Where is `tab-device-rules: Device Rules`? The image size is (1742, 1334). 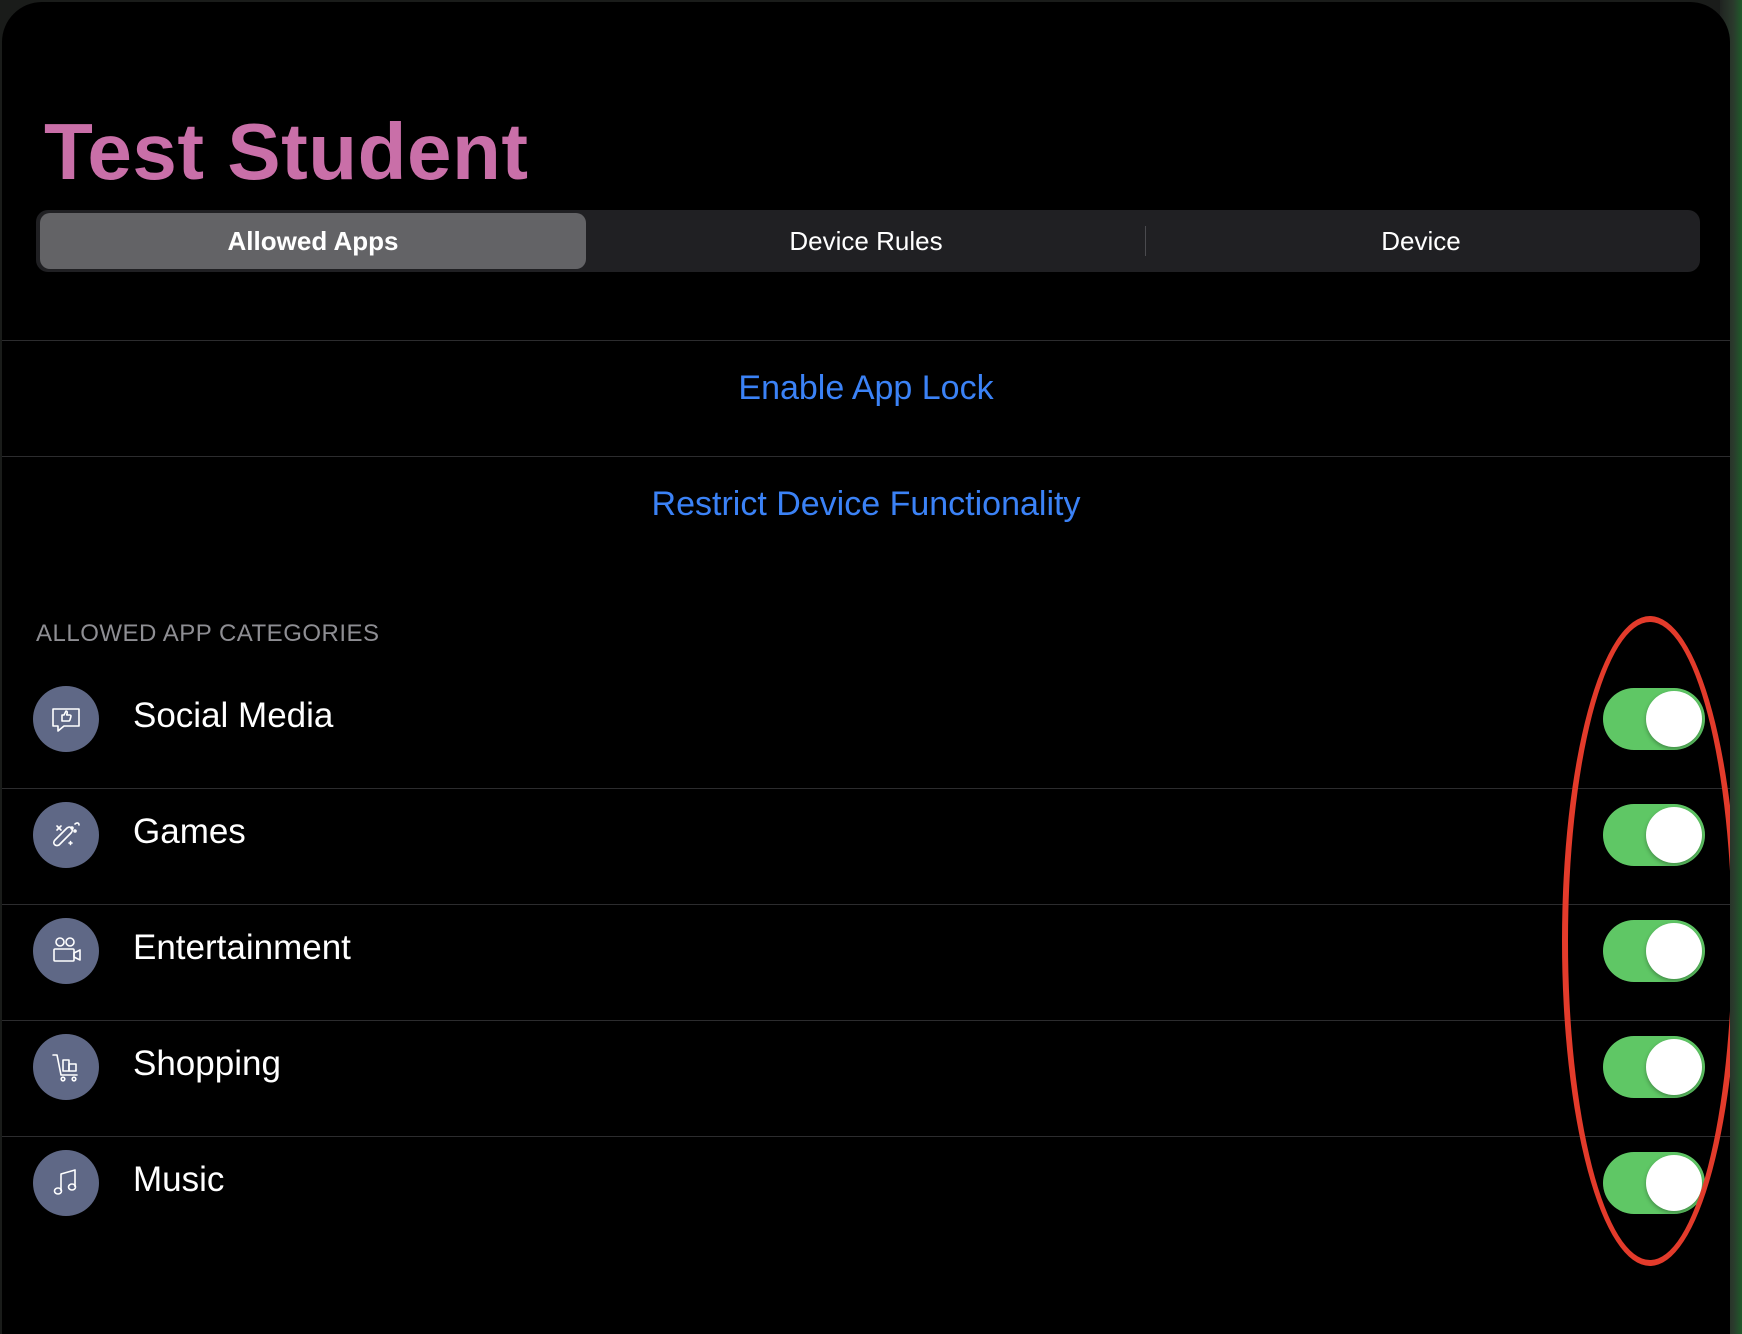
tab-device-rules: Device Rules is located at coordinates (866, 241).